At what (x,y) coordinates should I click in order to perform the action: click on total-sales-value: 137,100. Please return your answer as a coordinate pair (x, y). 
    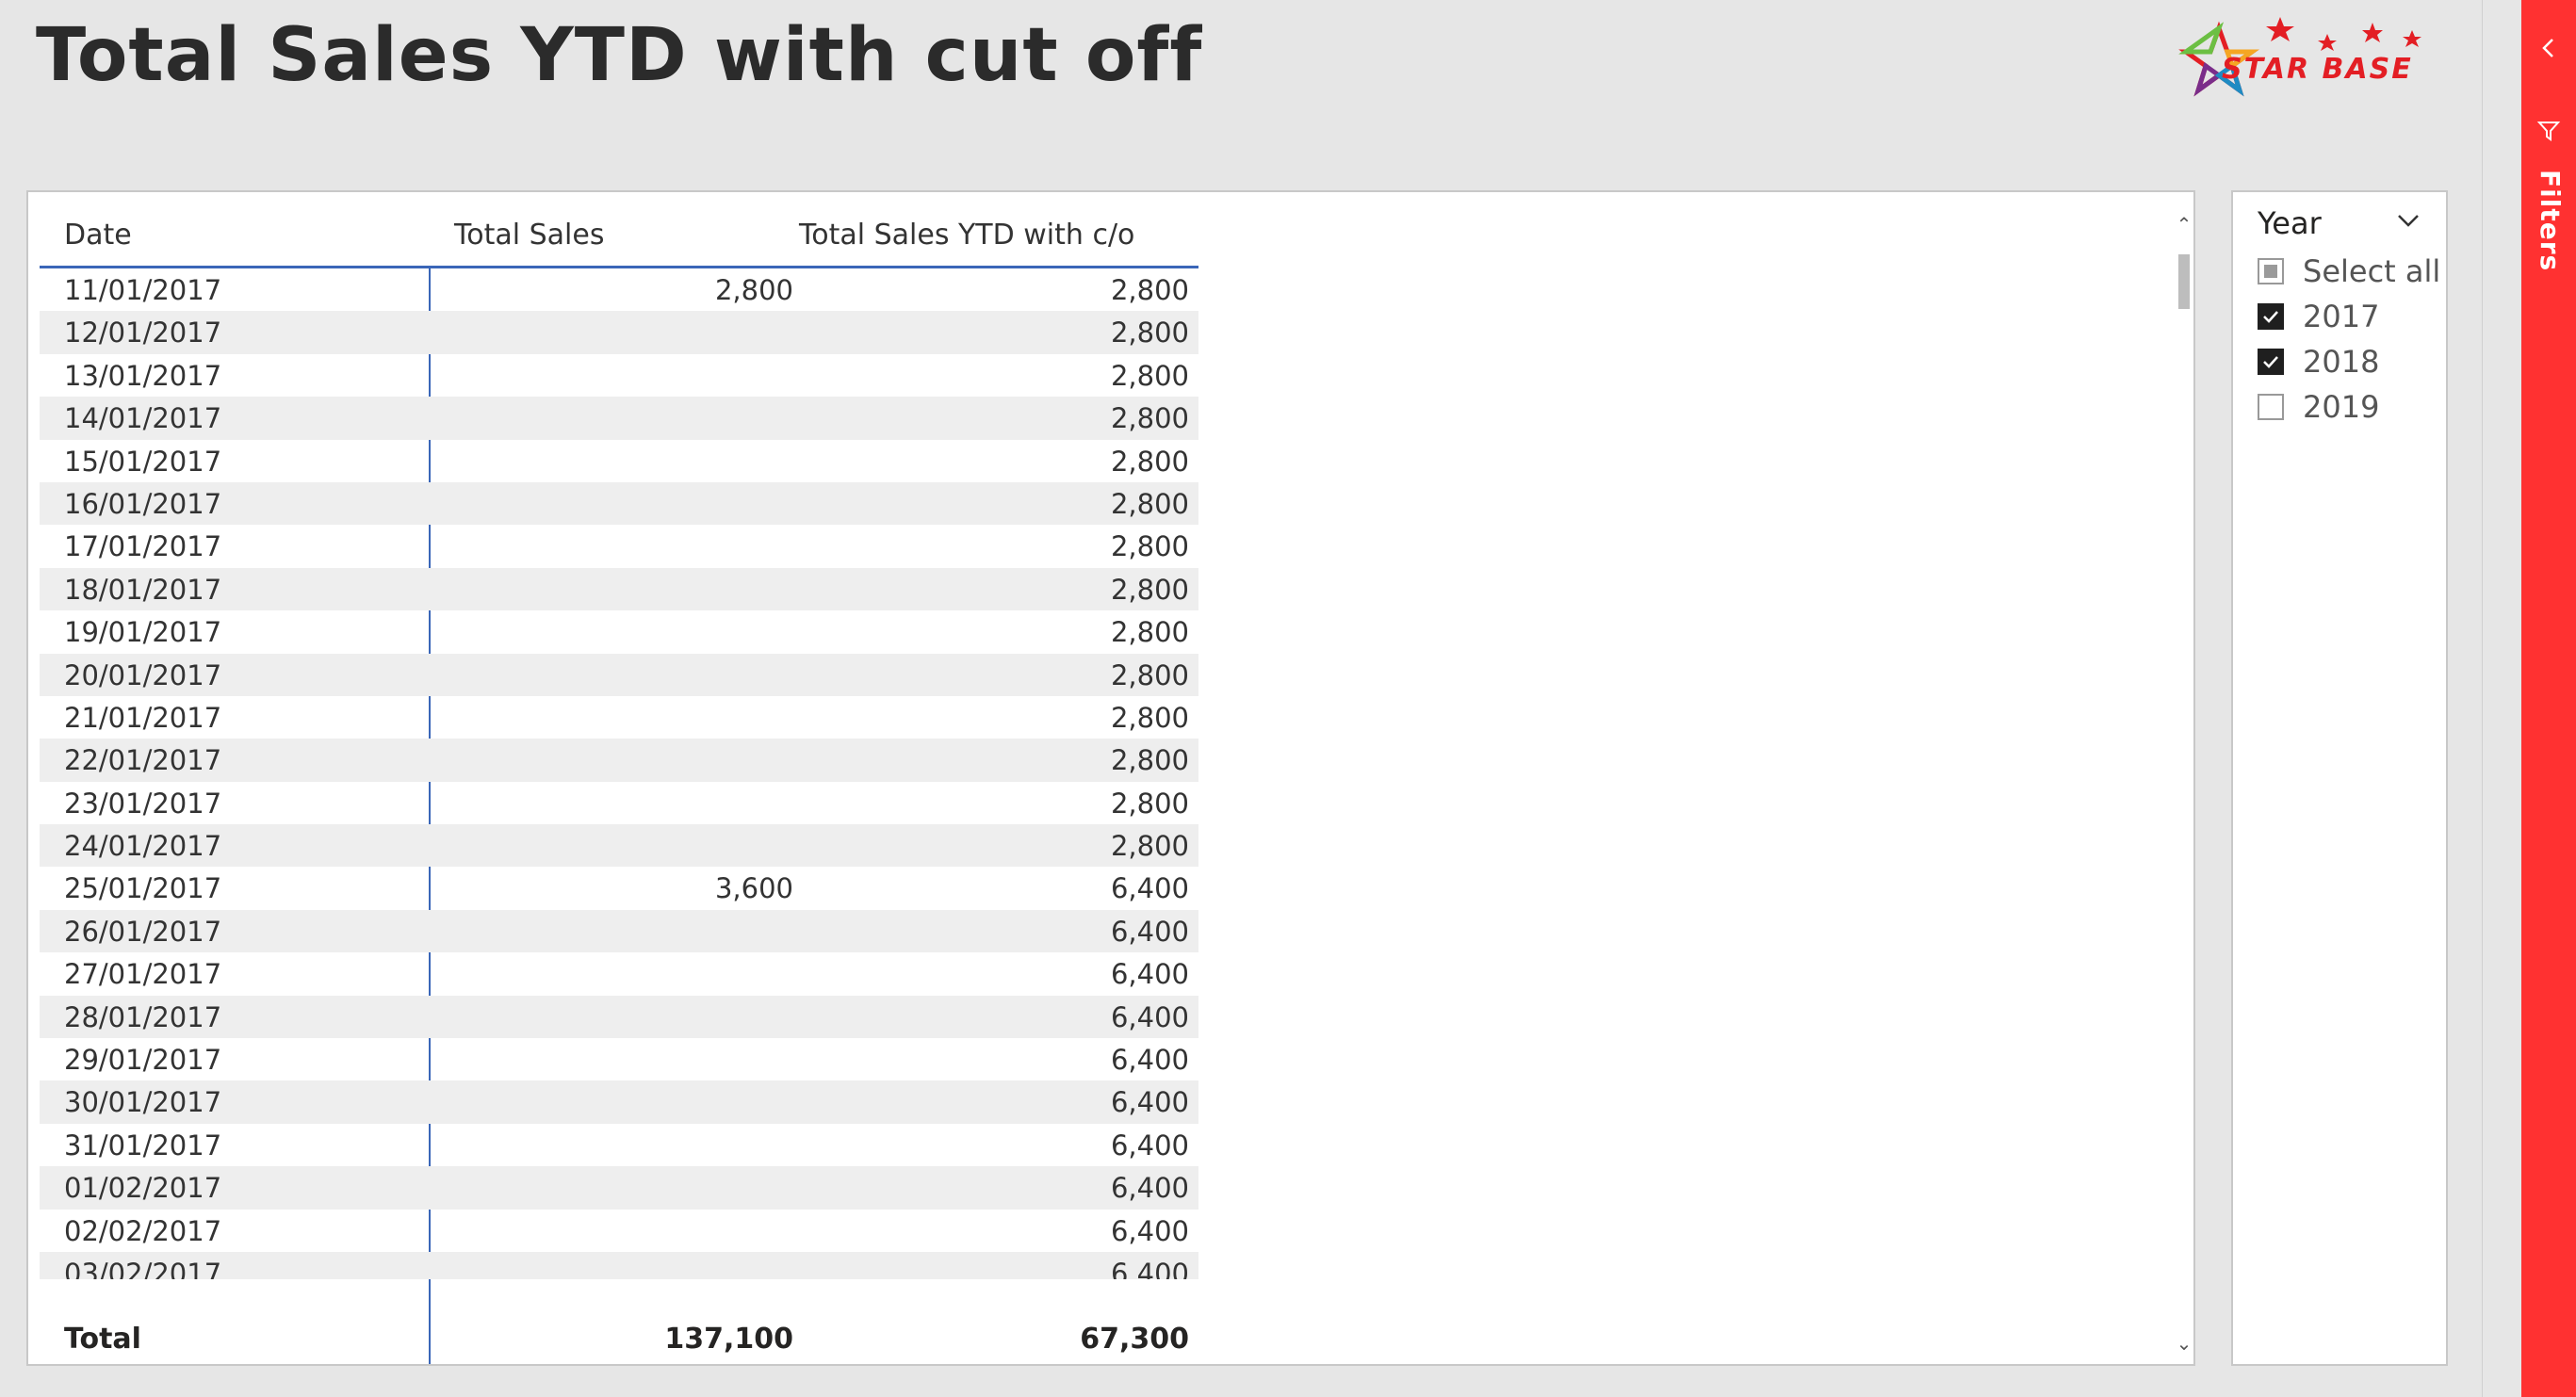
    Looking at the image, I should click on (728, 1339).